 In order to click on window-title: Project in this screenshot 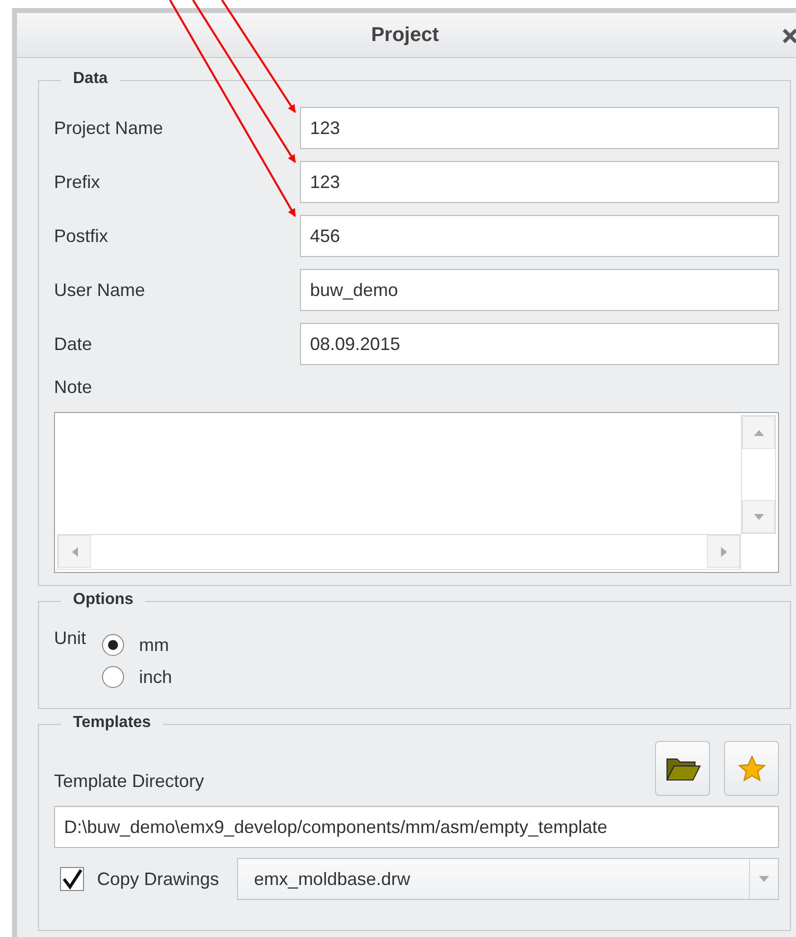, I will do `click(405, 35)`.